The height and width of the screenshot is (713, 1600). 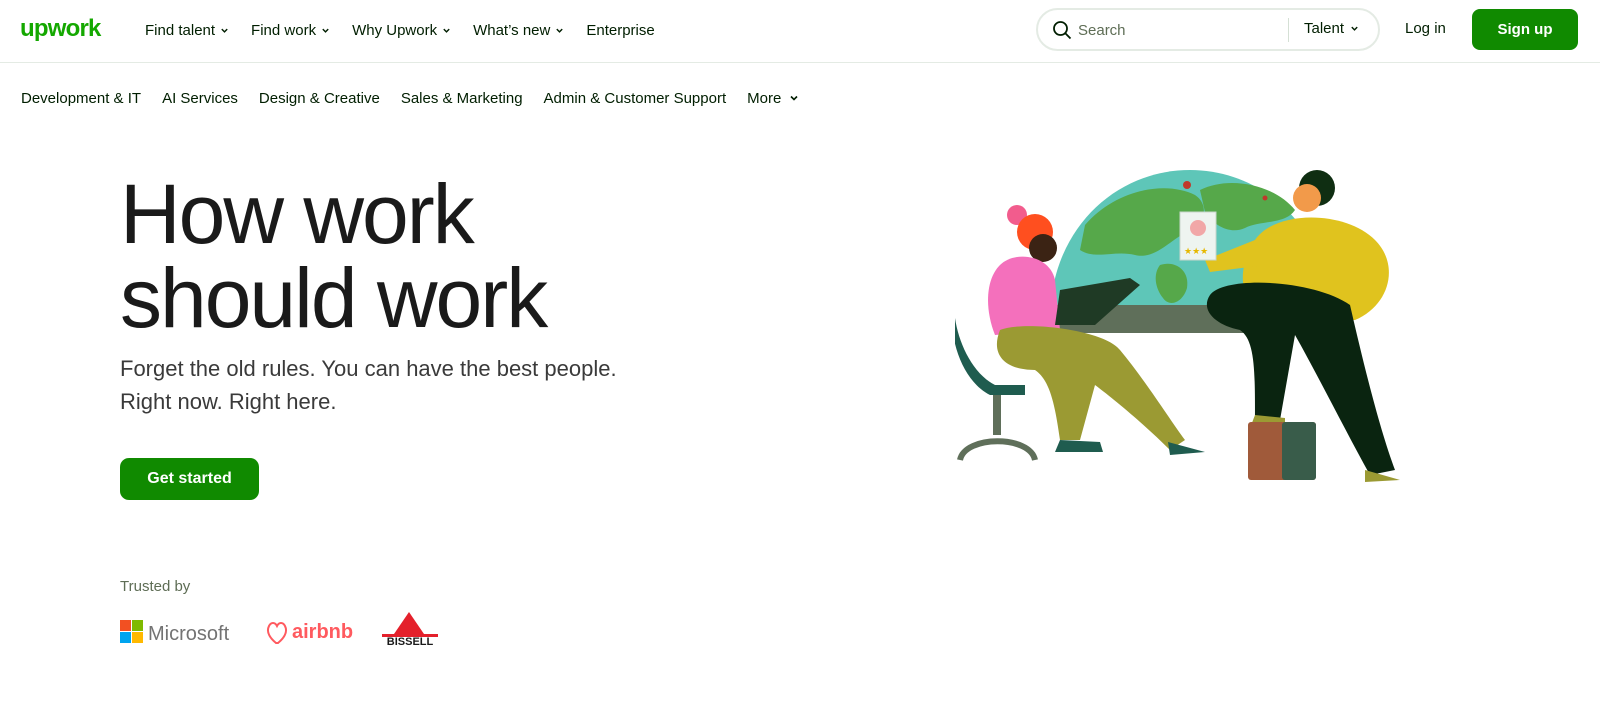 What do you see at coordinates (322, 632) in the screenshot?
I see `airbnb-logo-text: airbnb` at bounding box center [322, 632].